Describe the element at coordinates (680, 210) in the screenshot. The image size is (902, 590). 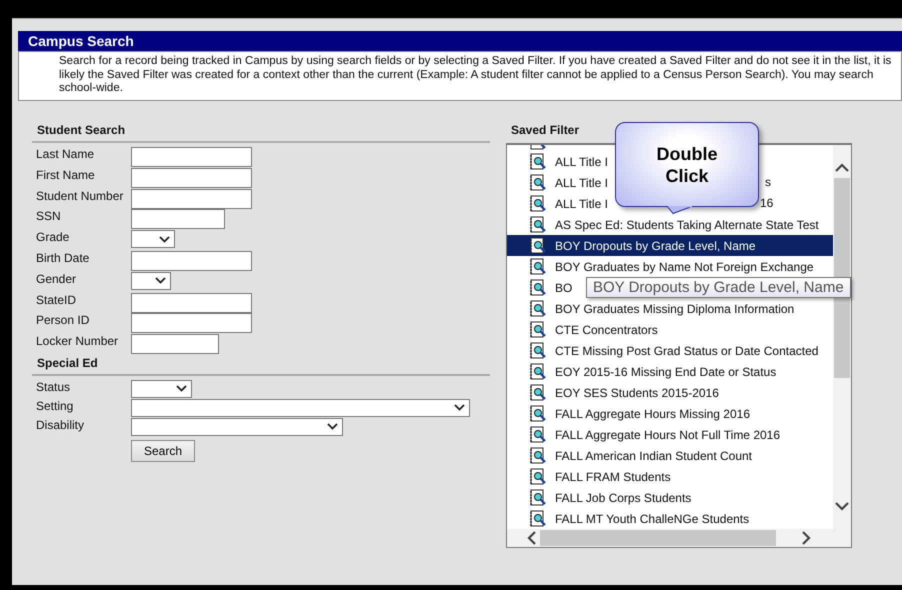
I see `callout-pointer` at that location.